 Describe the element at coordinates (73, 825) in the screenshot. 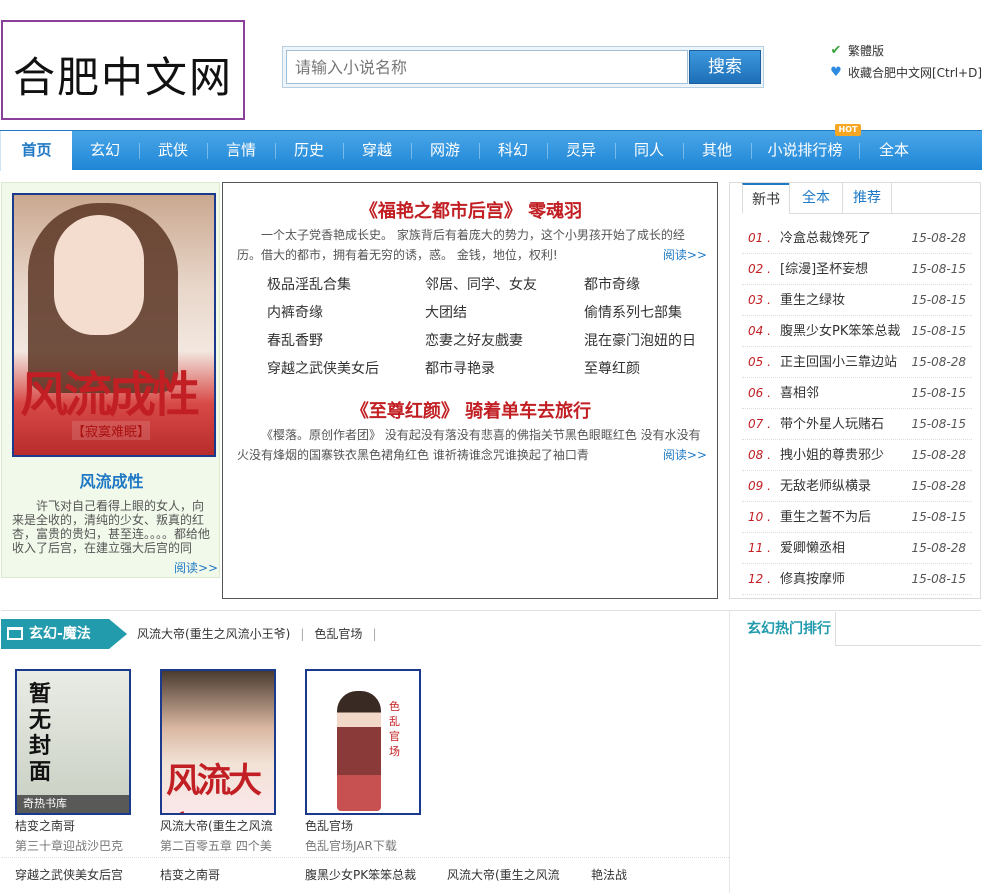

I see `book-title: 桔变之南哥` at that location.